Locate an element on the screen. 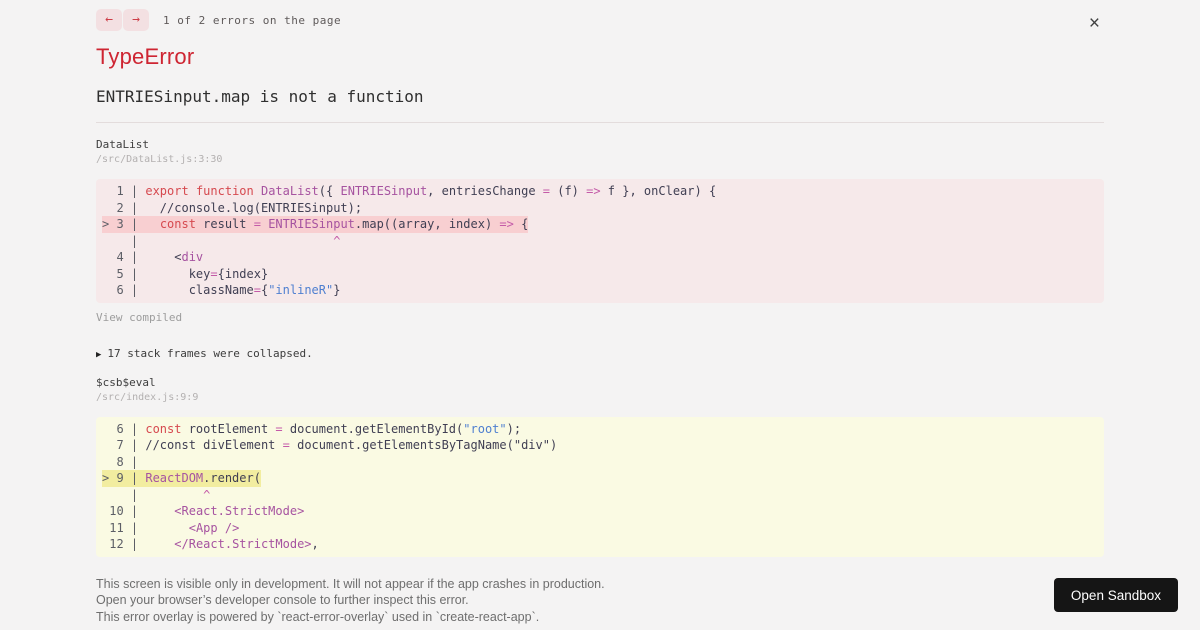 Image resolution: width=1200 pixels, height=630 pixels. line-number-gutter: 7 | is located at coordinates (124, 445).